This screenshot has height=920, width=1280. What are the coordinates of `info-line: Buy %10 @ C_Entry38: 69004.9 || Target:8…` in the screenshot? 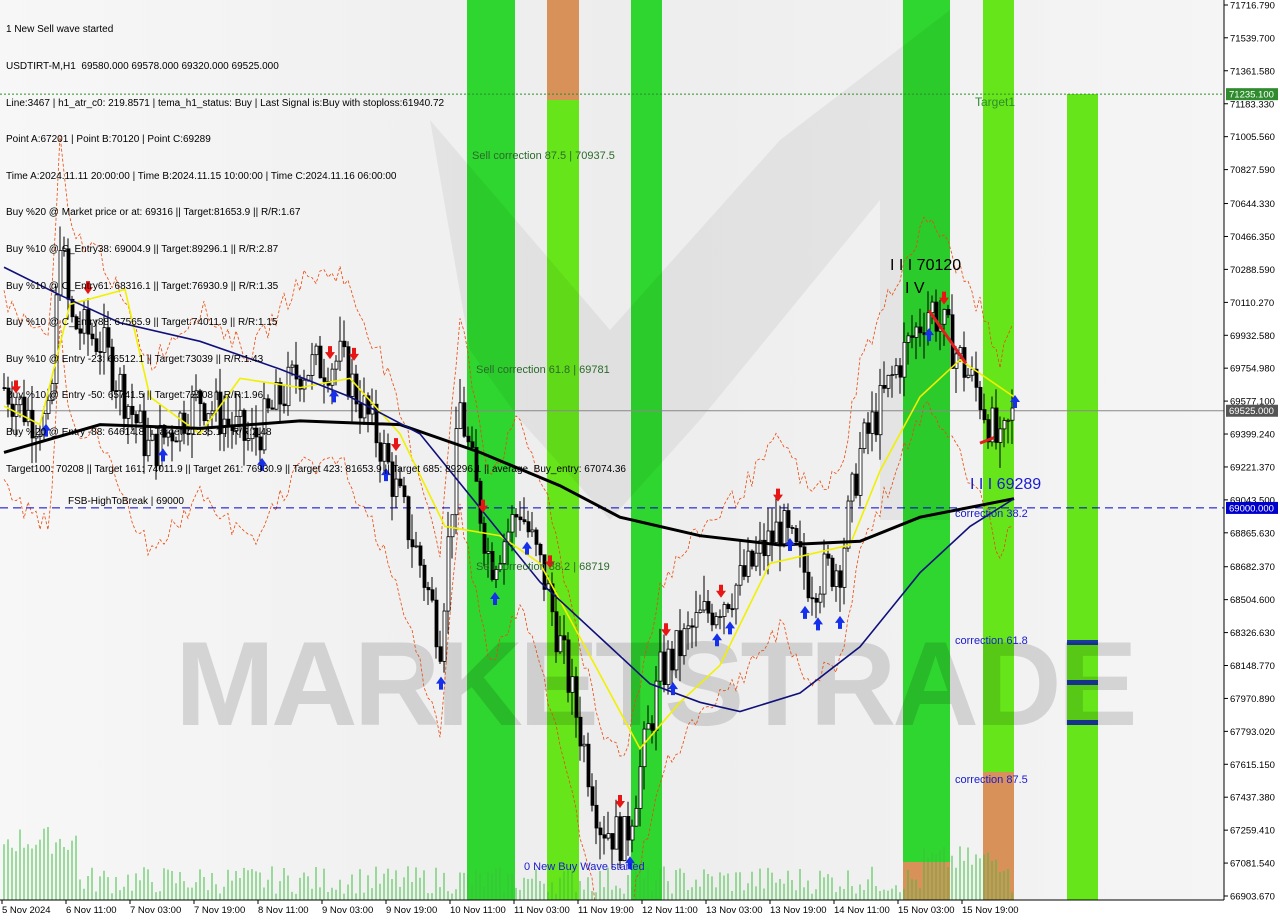 It's located at (142, 249).